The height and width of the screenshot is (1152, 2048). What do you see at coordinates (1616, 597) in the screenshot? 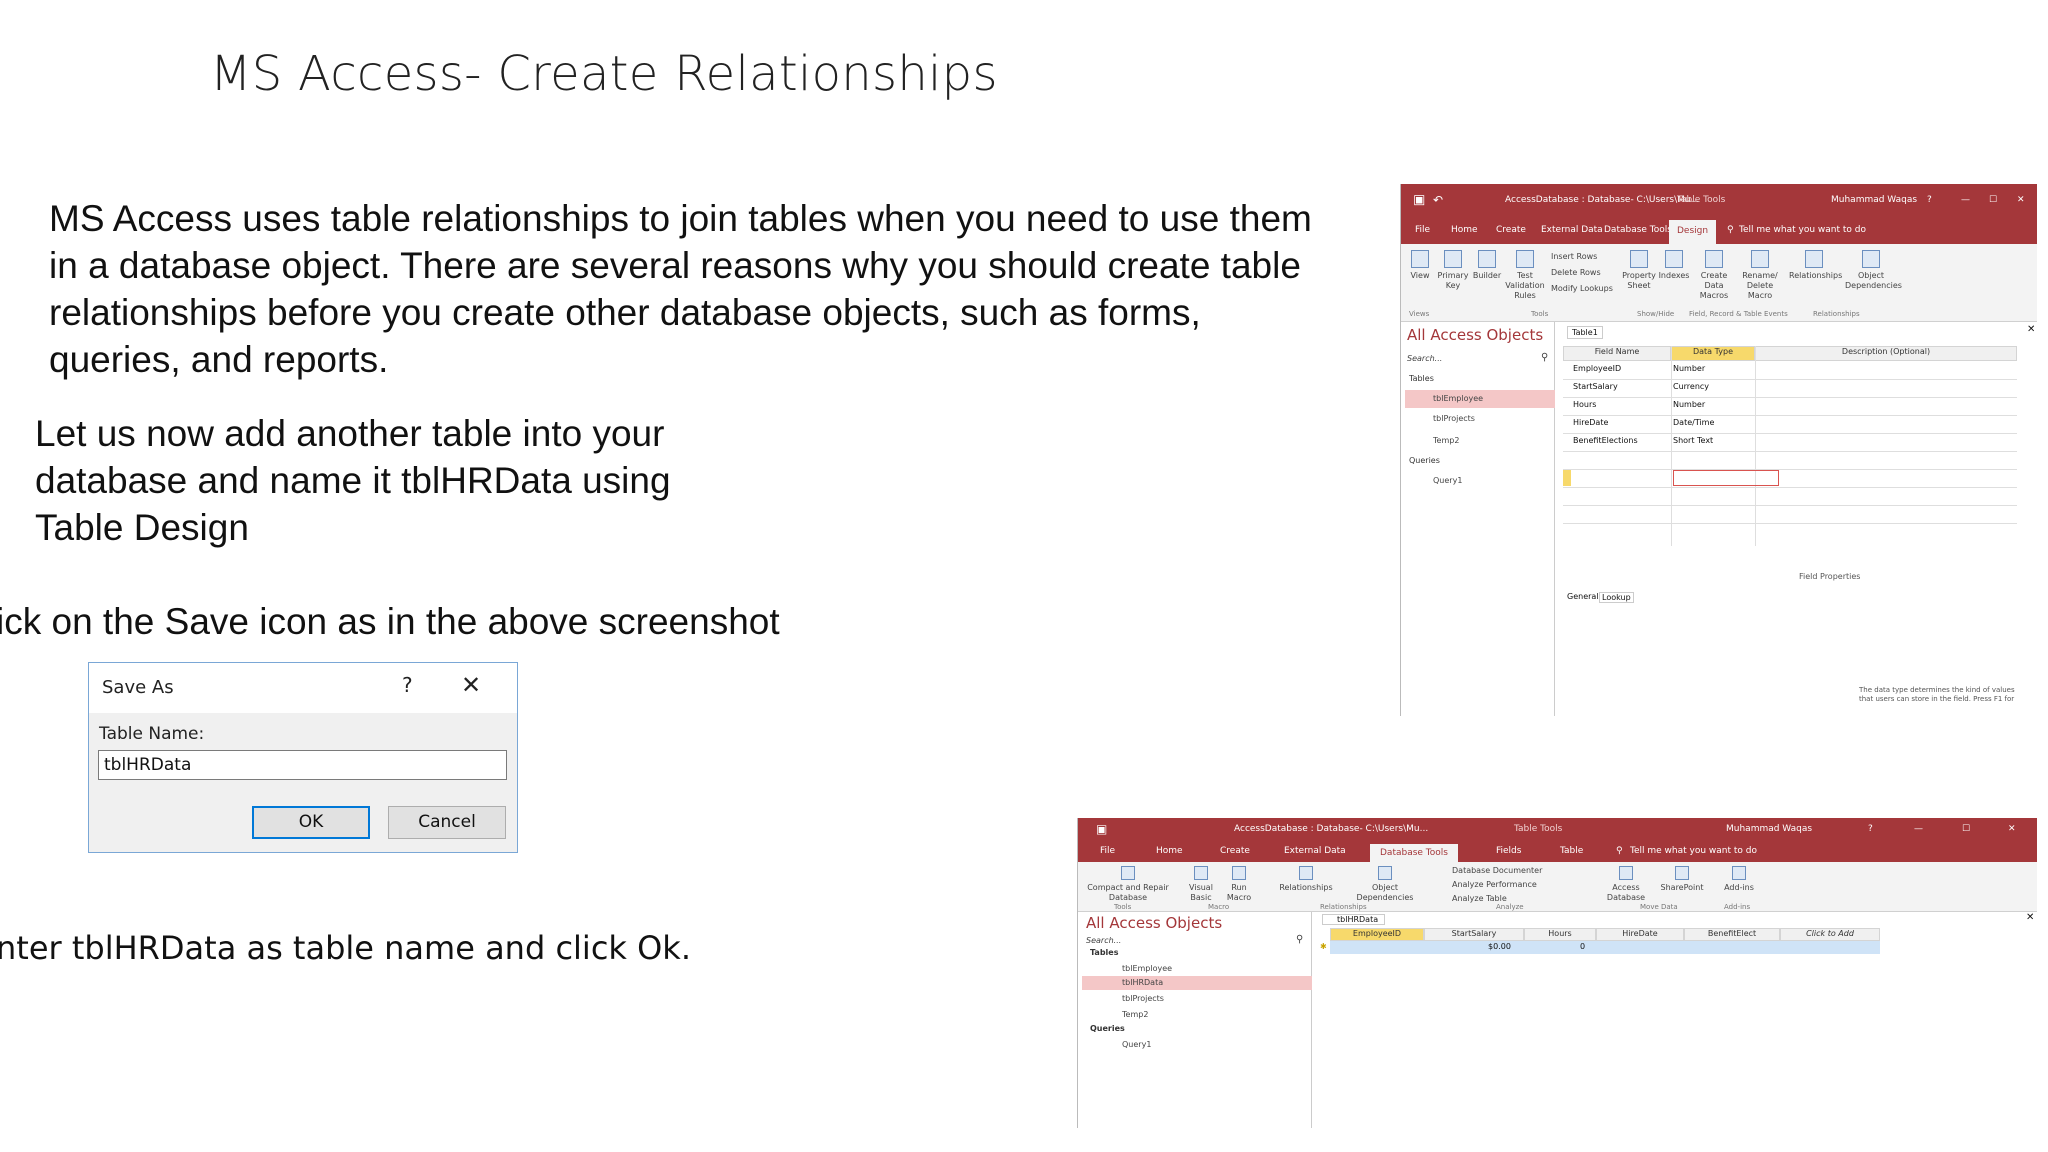
I see `prop-tab-lookup: Lookup` at bounding box center [1616, 597].